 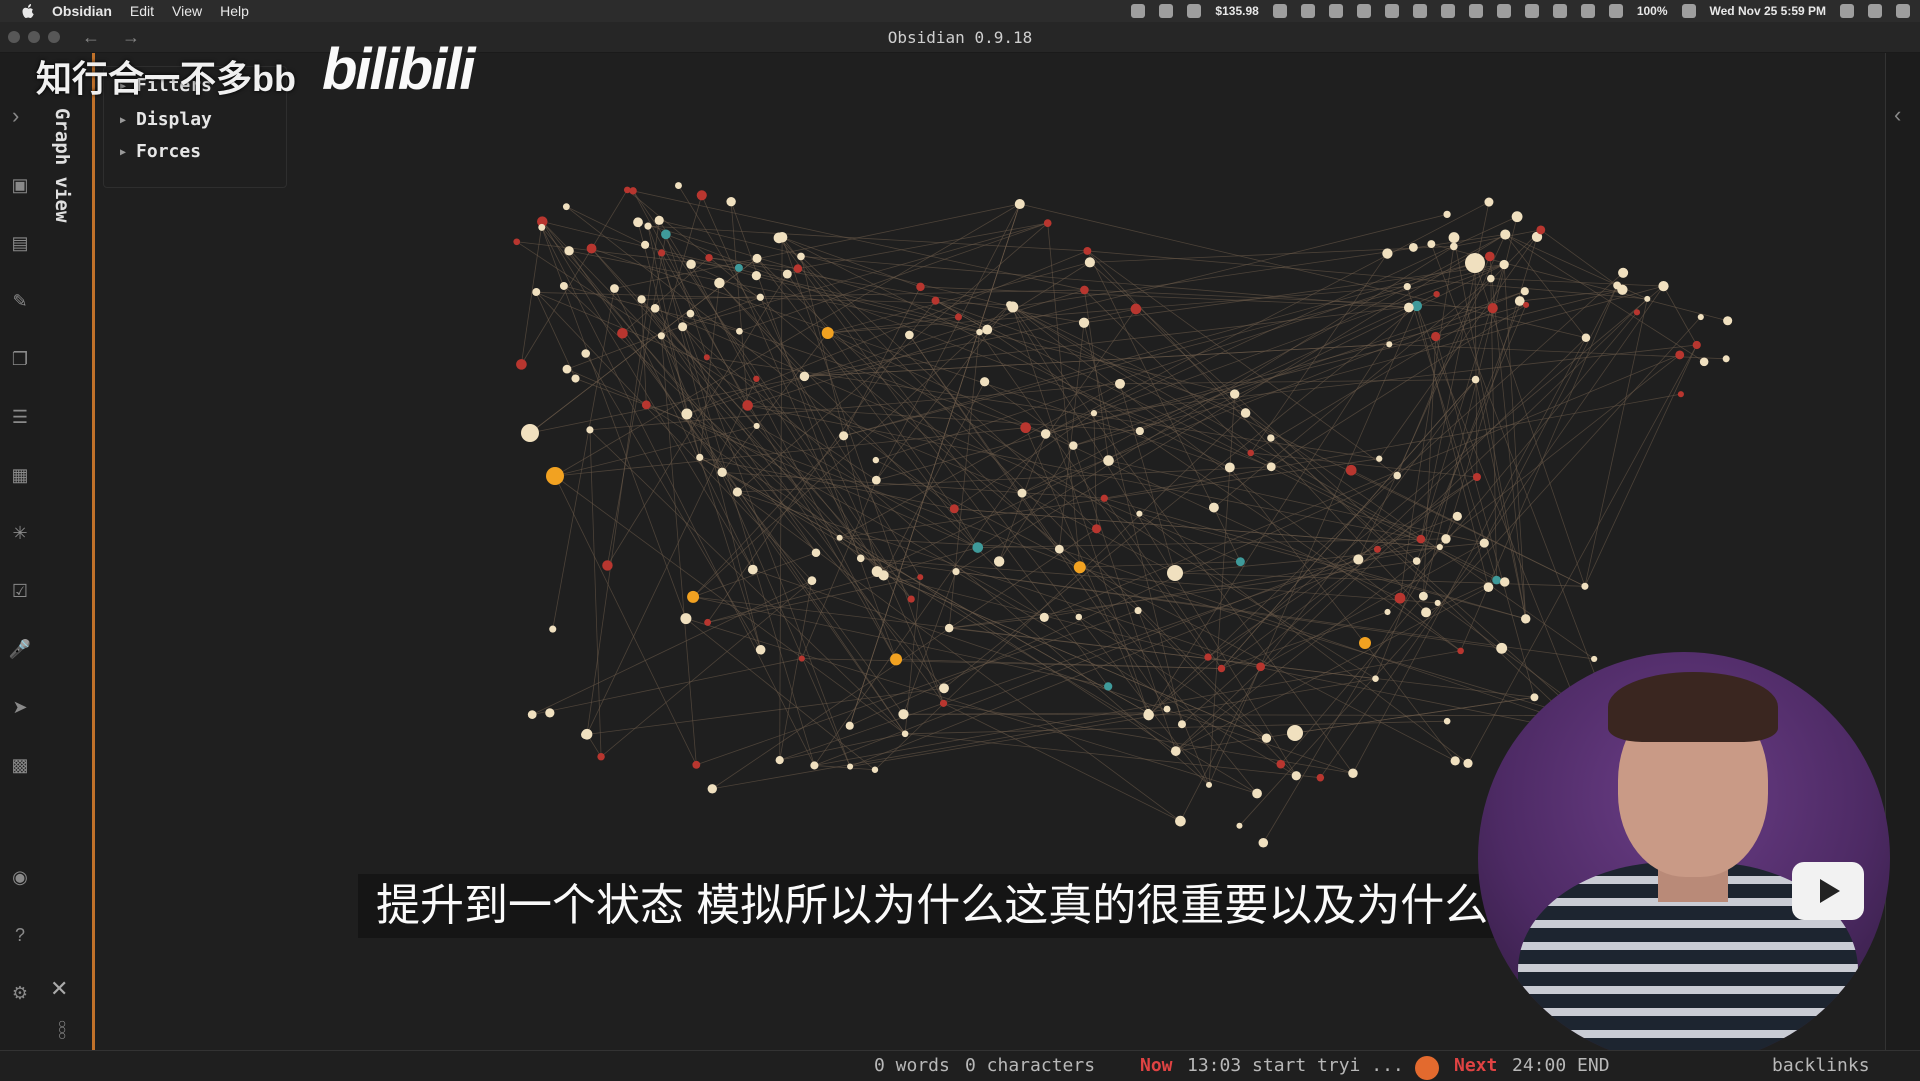 What do you see at coordinates (1559, 11) in the screenshot?
I see `clock-icon` at bounding box center [1559, 11].